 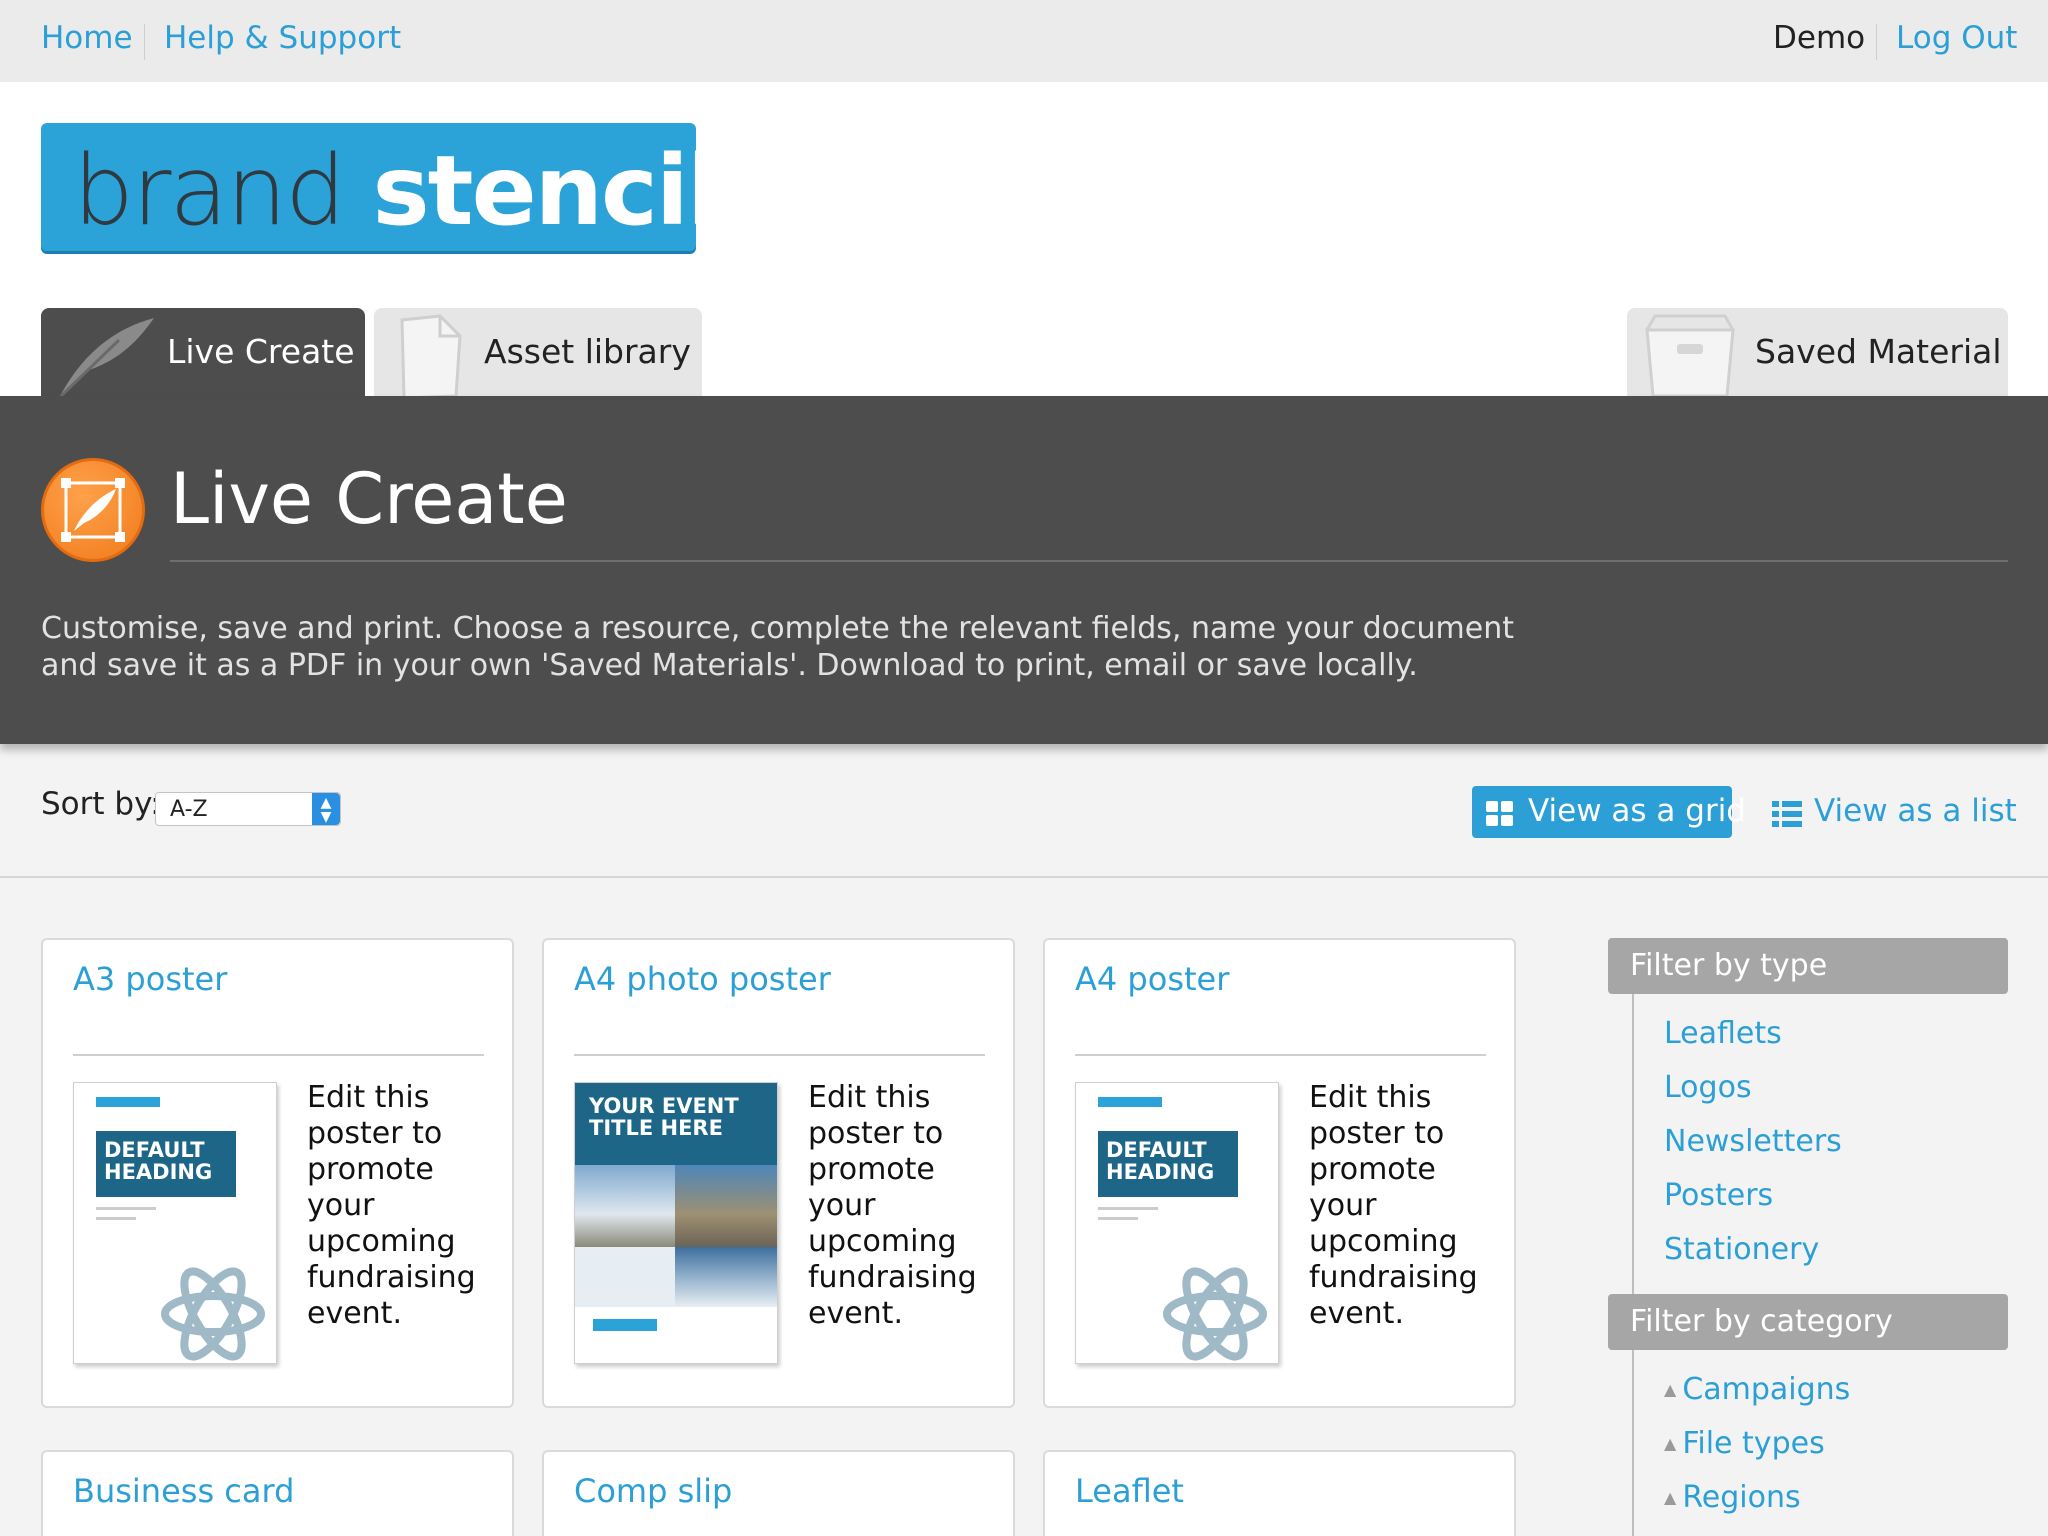 I want to click on brand-logo: brand stencil, so click(x=380, y=187).